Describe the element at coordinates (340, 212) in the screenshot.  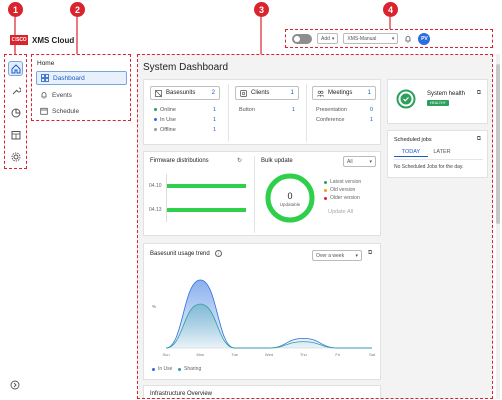
I see `update-all-button: Update All` at that location.